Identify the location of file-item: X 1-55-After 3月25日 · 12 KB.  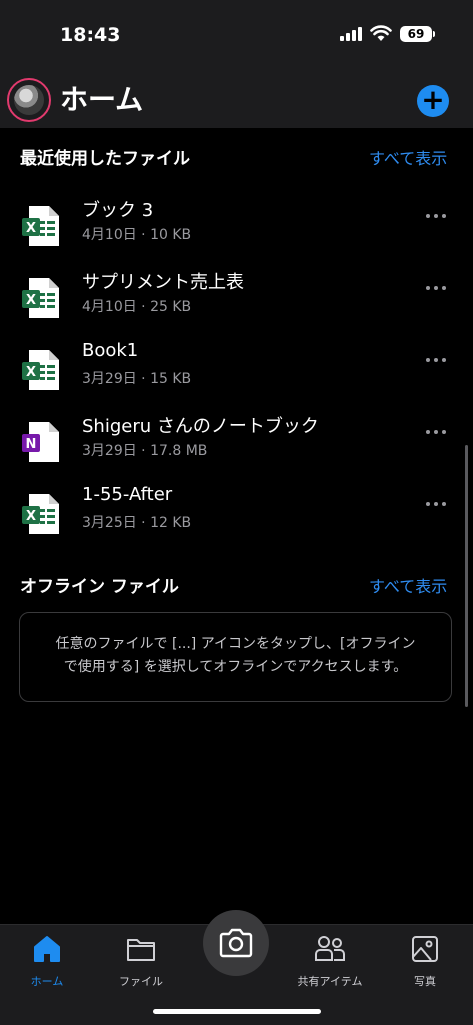
(230, 518).